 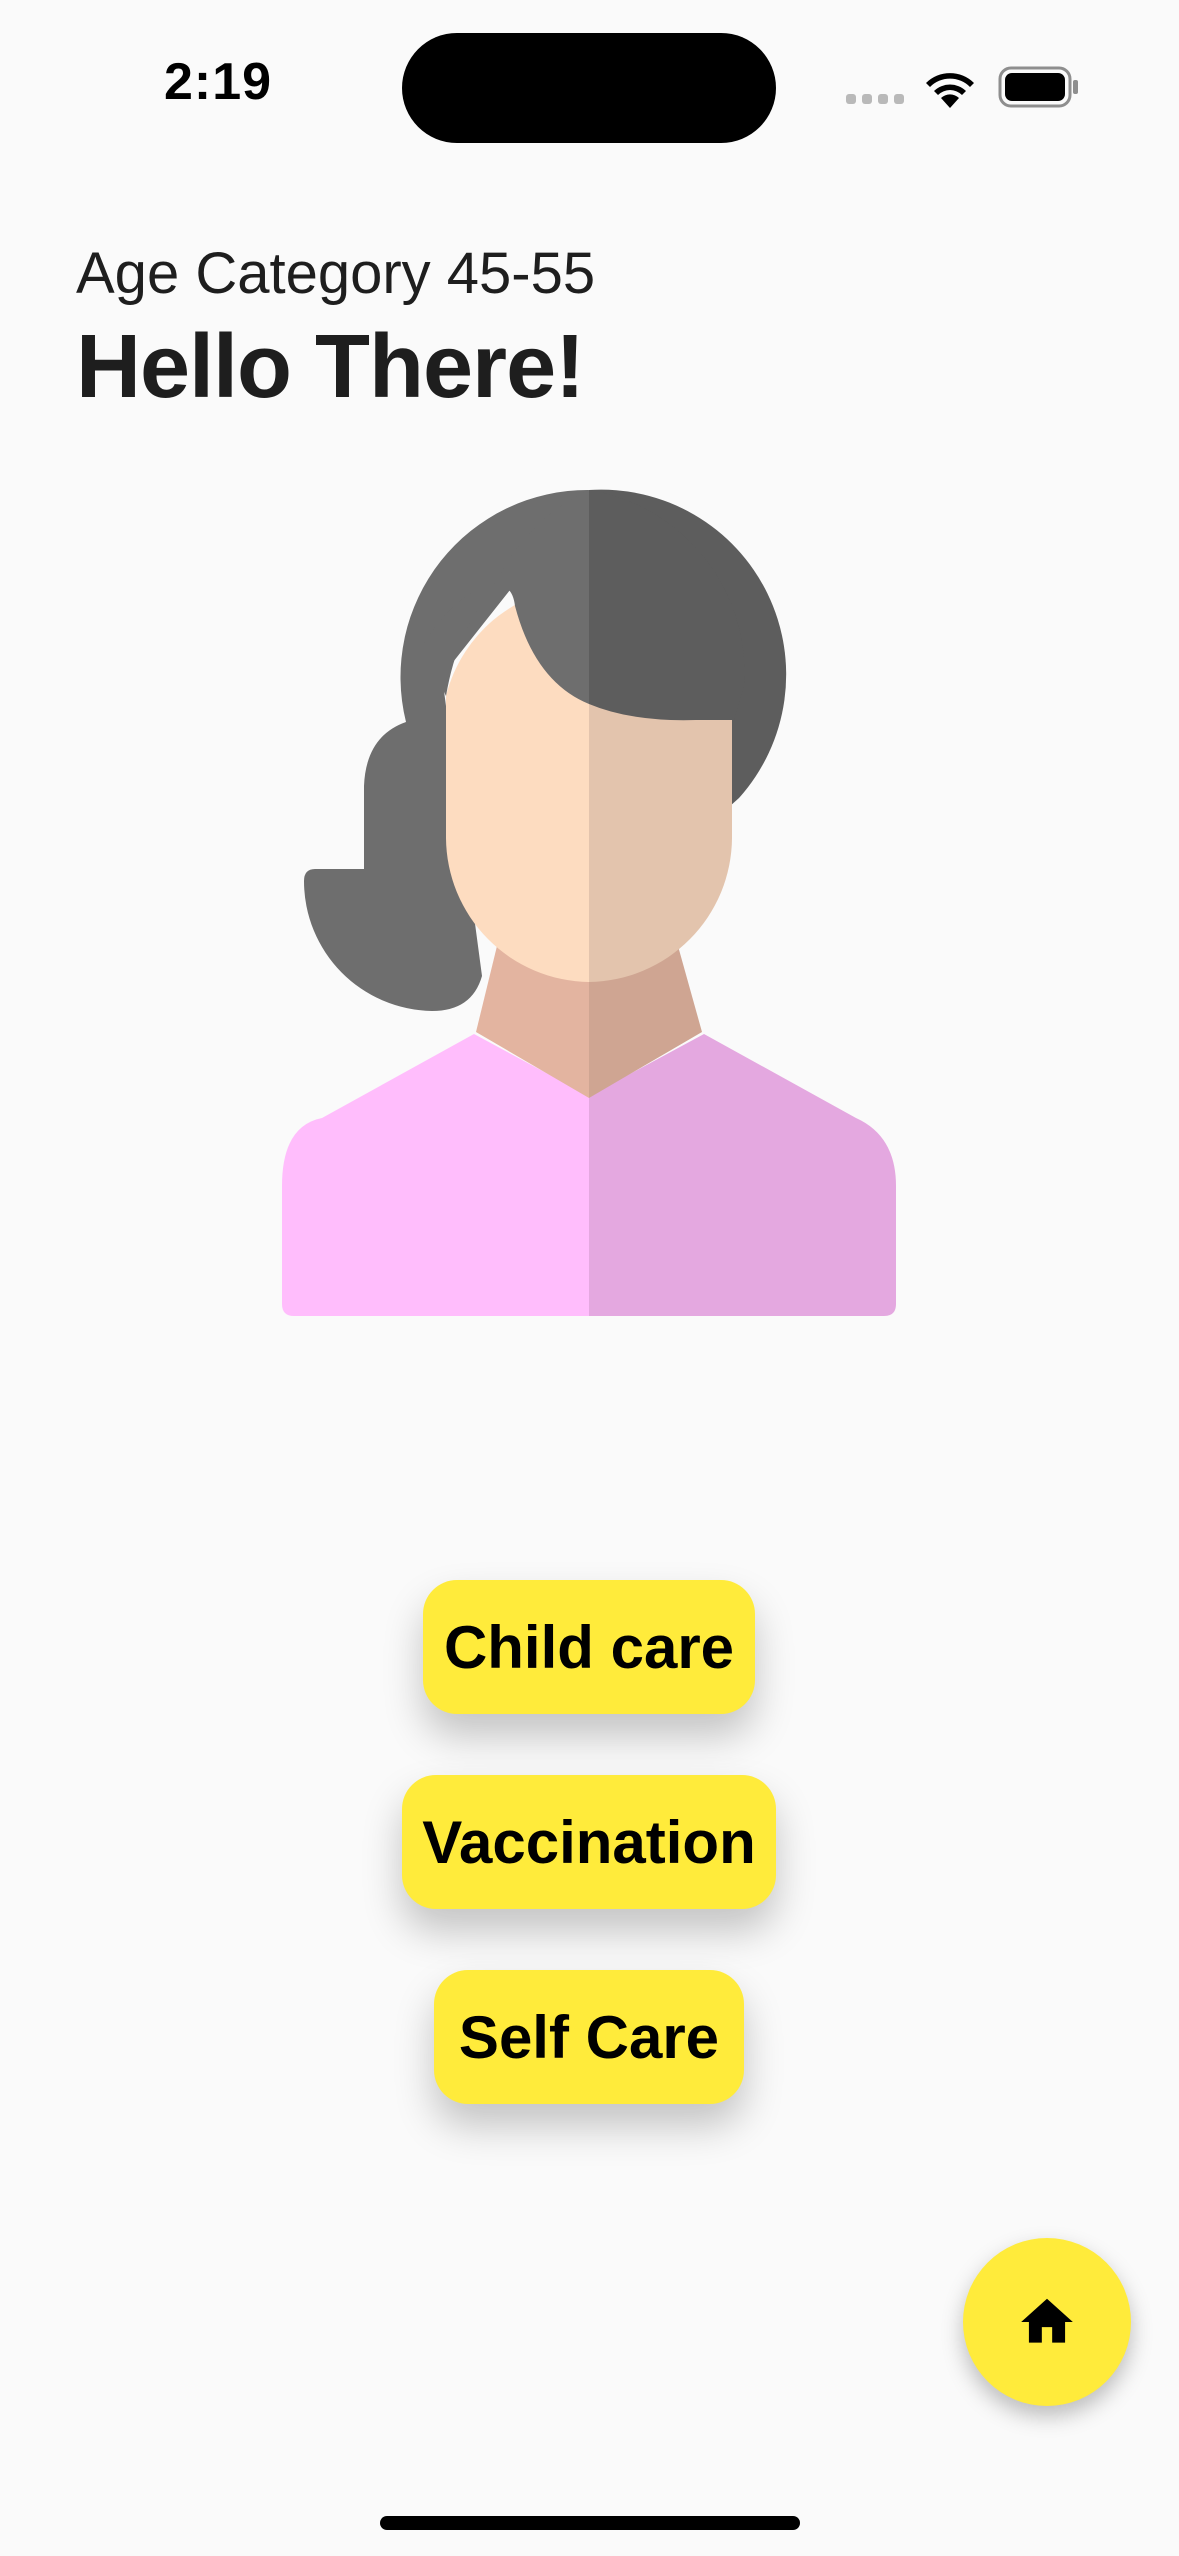 I want to click on age-category-label: Age Category 45-55, so click(x=336, y=273).